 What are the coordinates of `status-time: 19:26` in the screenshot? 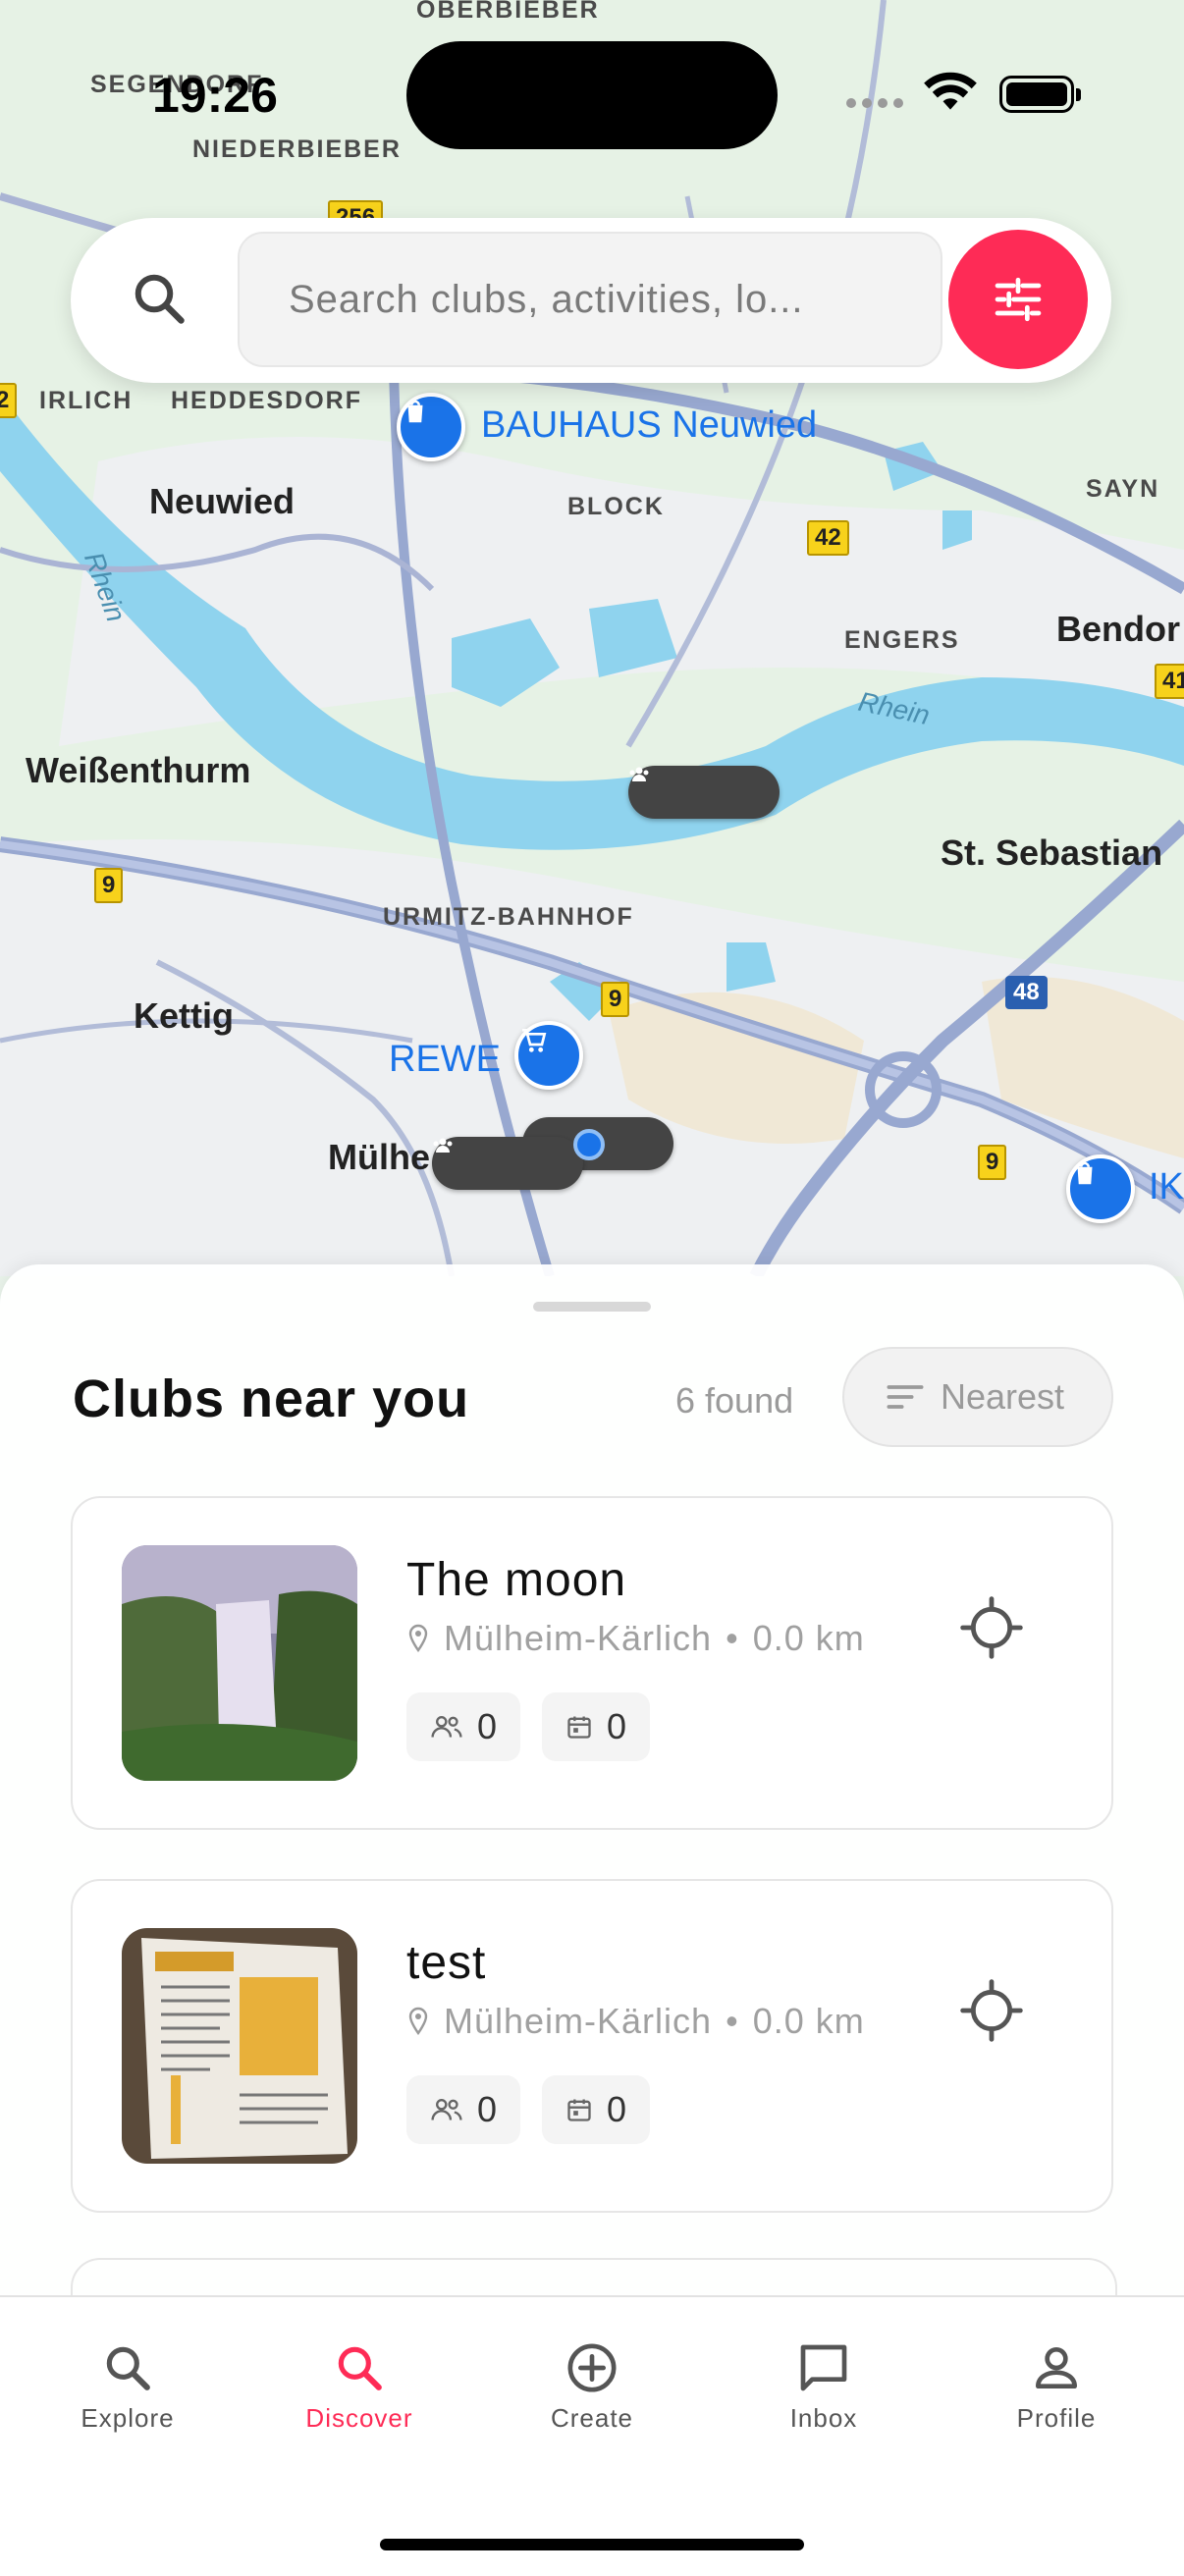 It's located at (215, 95).